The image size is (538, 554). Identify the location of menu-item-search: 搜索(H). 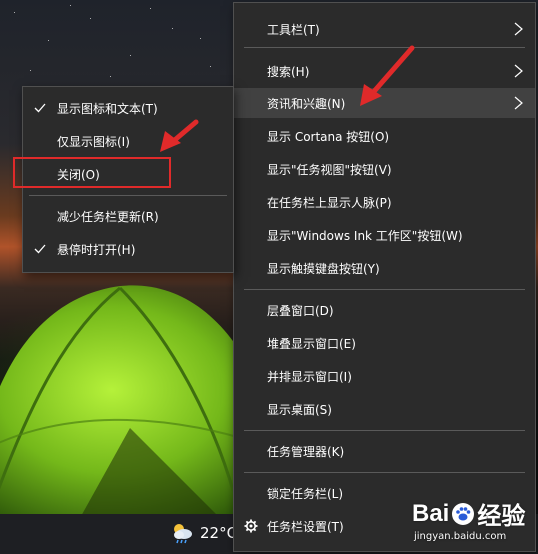
(384, 71).